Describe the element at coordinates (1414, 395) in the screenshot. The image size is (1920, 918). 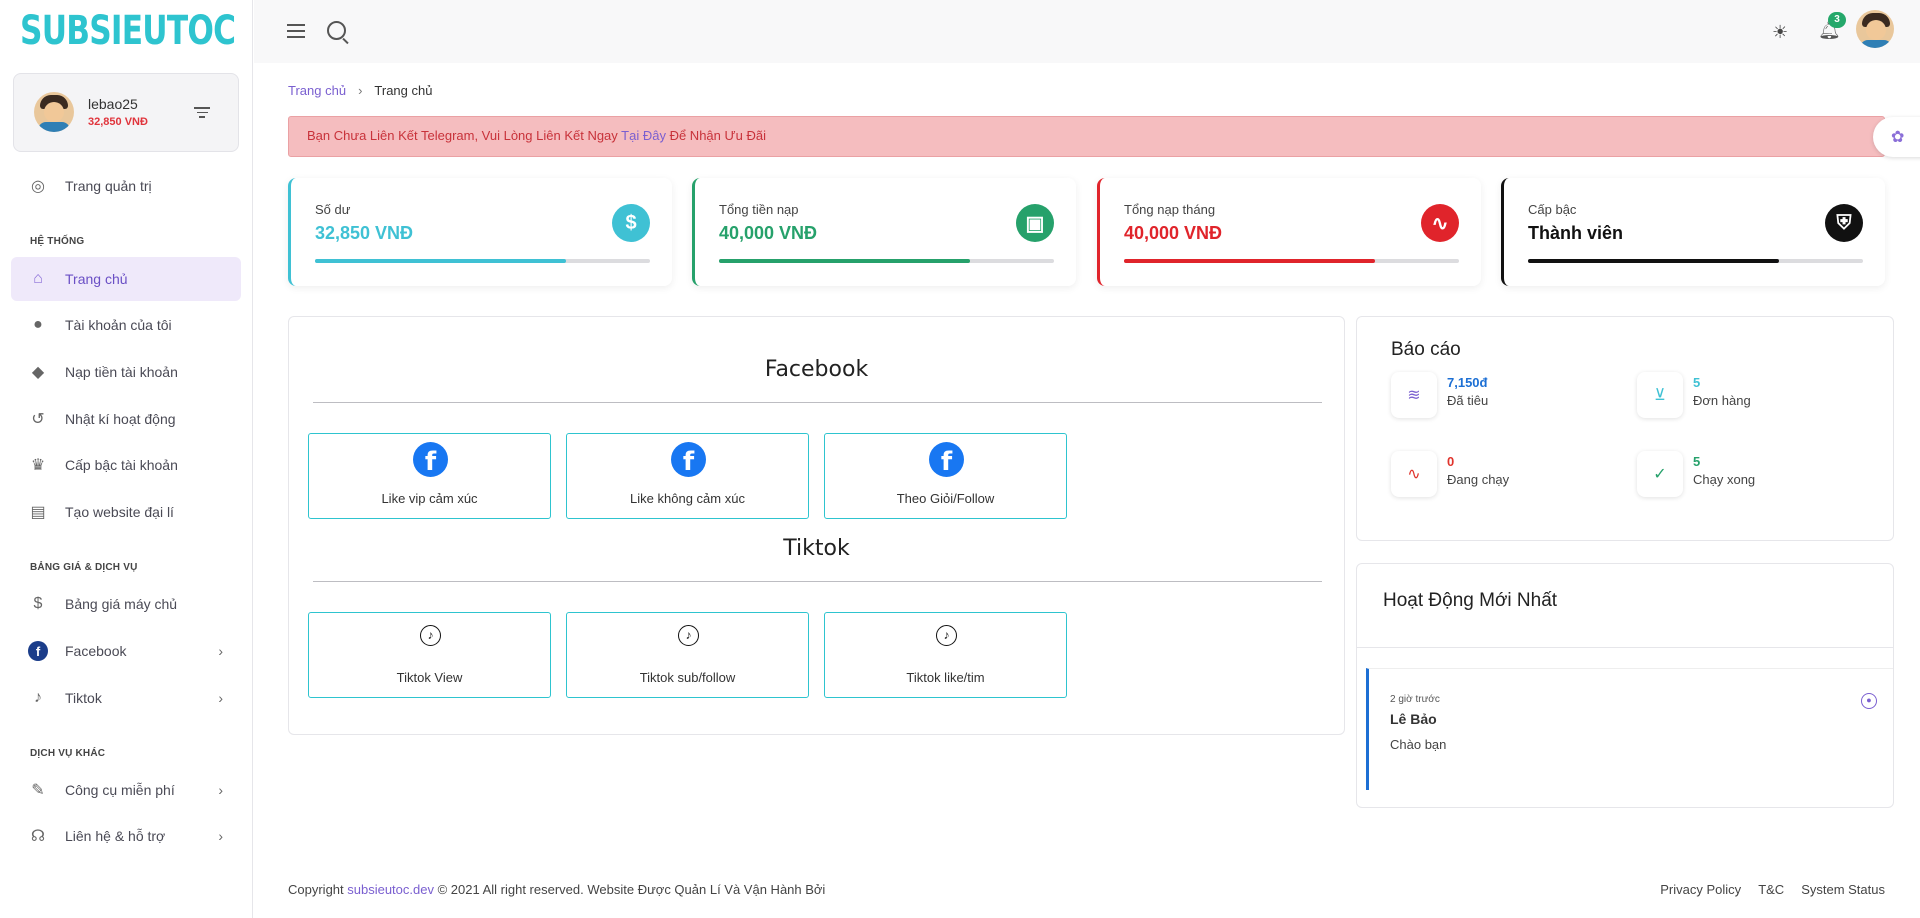
I see `database-icon: ≋` at that location.